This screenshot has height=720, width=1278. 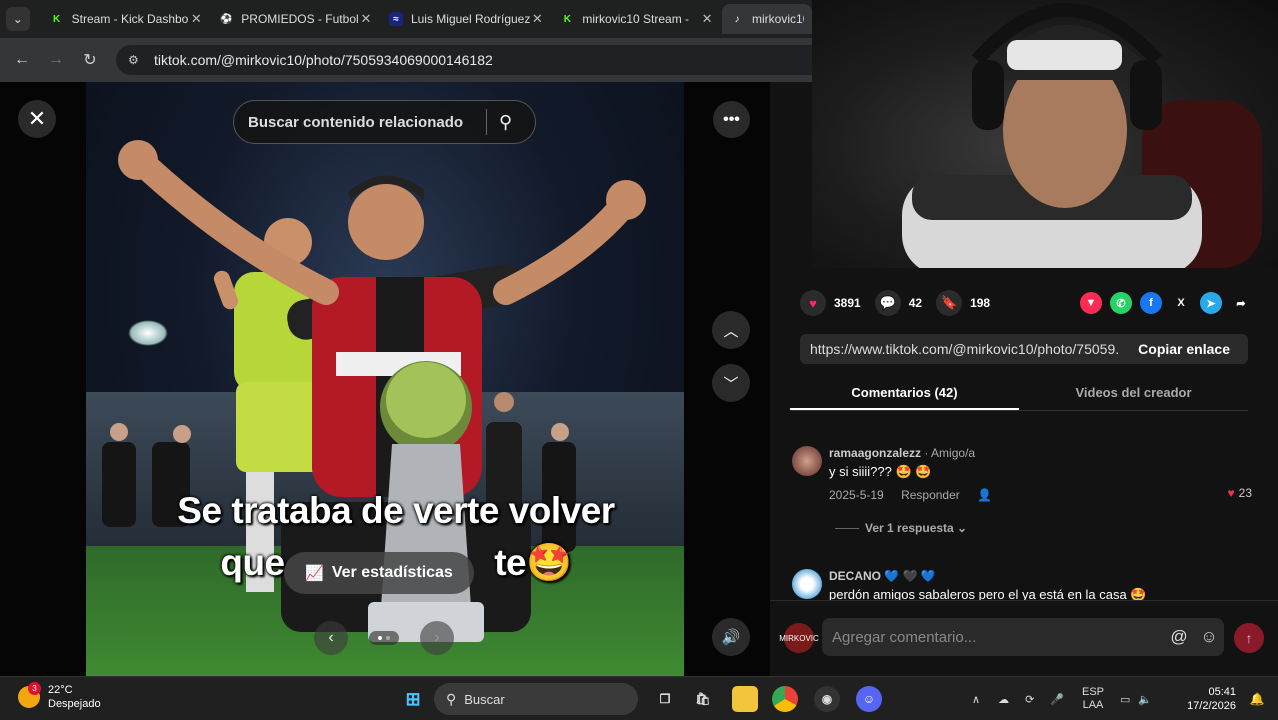 What do you see at coordinates (799, 638) in the screenshot?
I see `current-user-avatar: MIRKOVIC` at bounding box center [799, 638].